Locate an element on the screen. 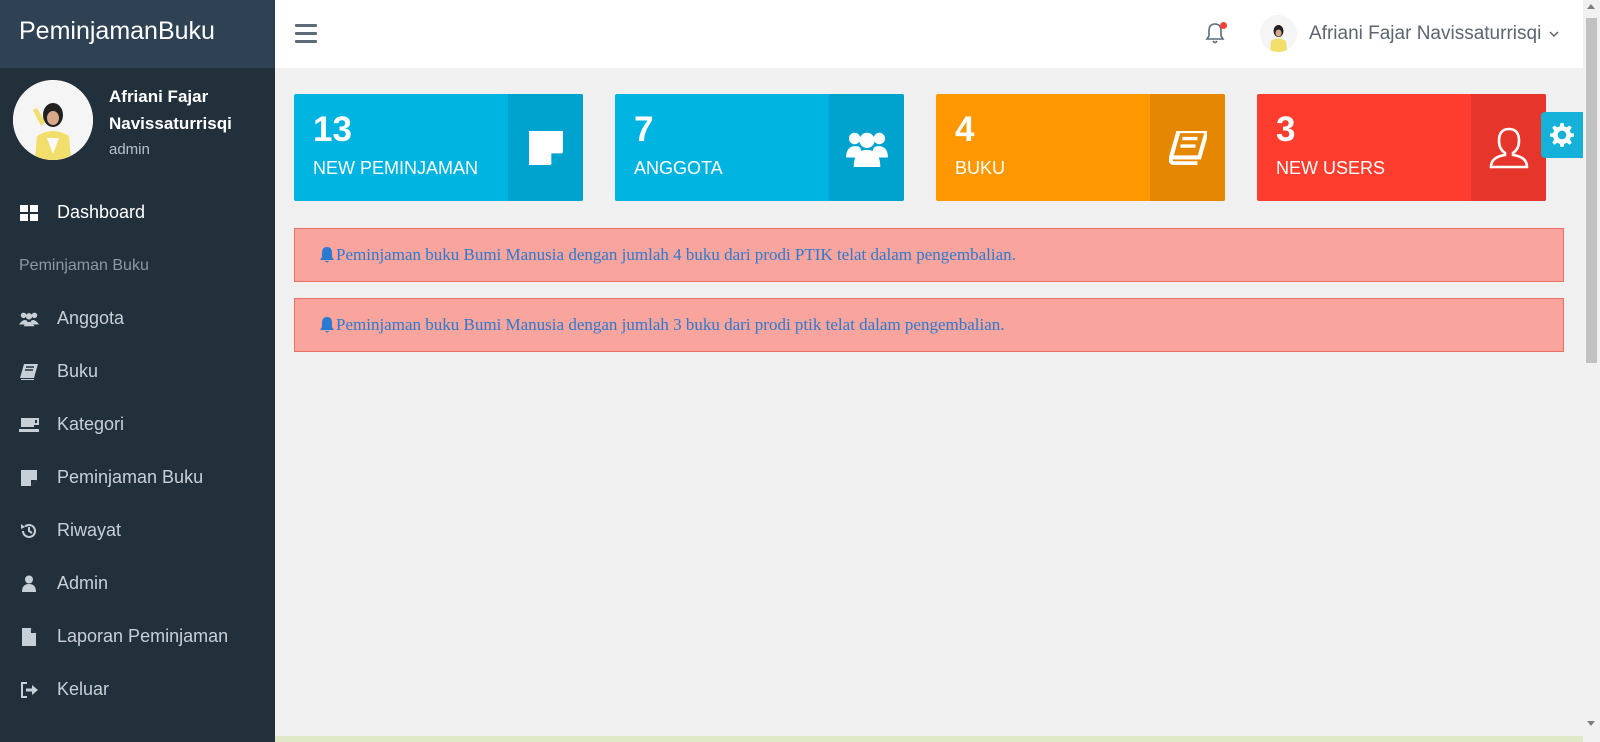 Image resolution: width=1600 pixels, height=742 pixels. topbar: Afriani Fajar Navissaturrisqi is located at coordinates (929, 34).